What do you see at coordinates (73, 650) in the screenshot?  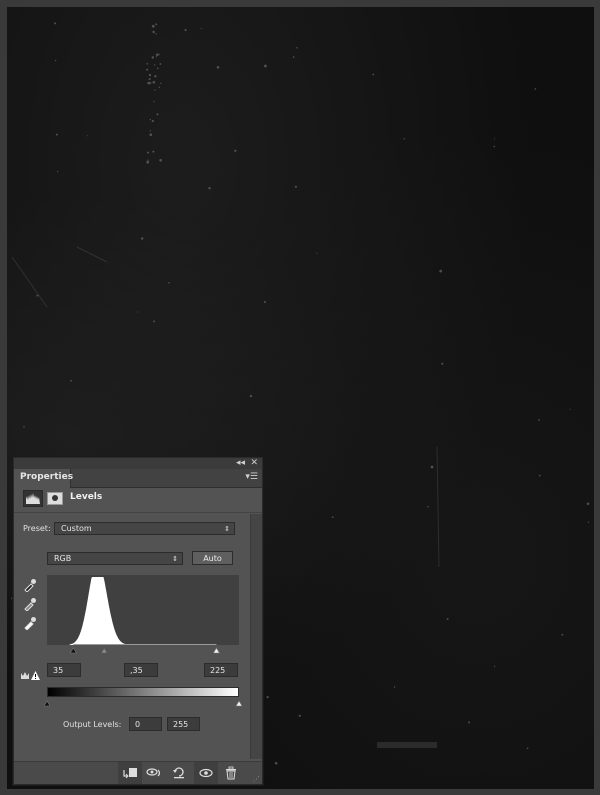 I see `input-black-slider` at bounding box center [73, 650].